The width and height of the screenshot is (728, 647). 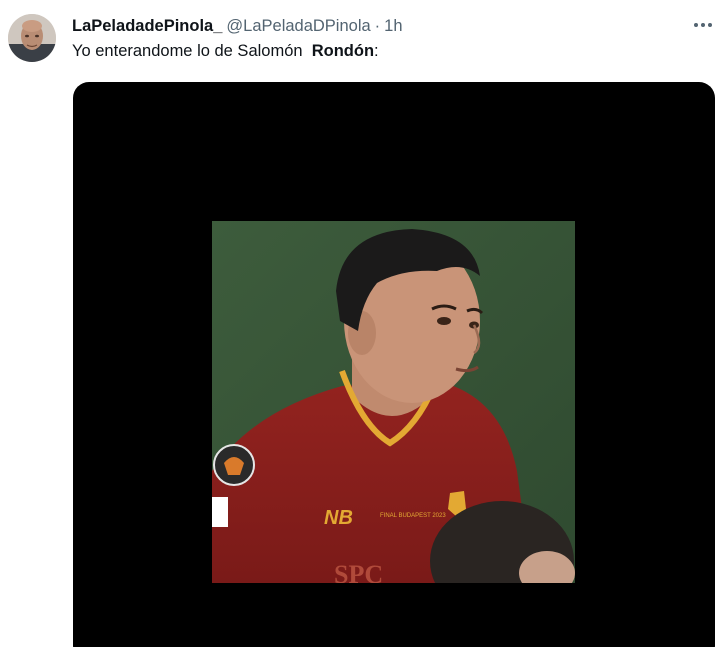 What do you see at coordinates (393, 26) in the screenshot?
I see `timestamp: 1h` at bounding box center [393, 26].